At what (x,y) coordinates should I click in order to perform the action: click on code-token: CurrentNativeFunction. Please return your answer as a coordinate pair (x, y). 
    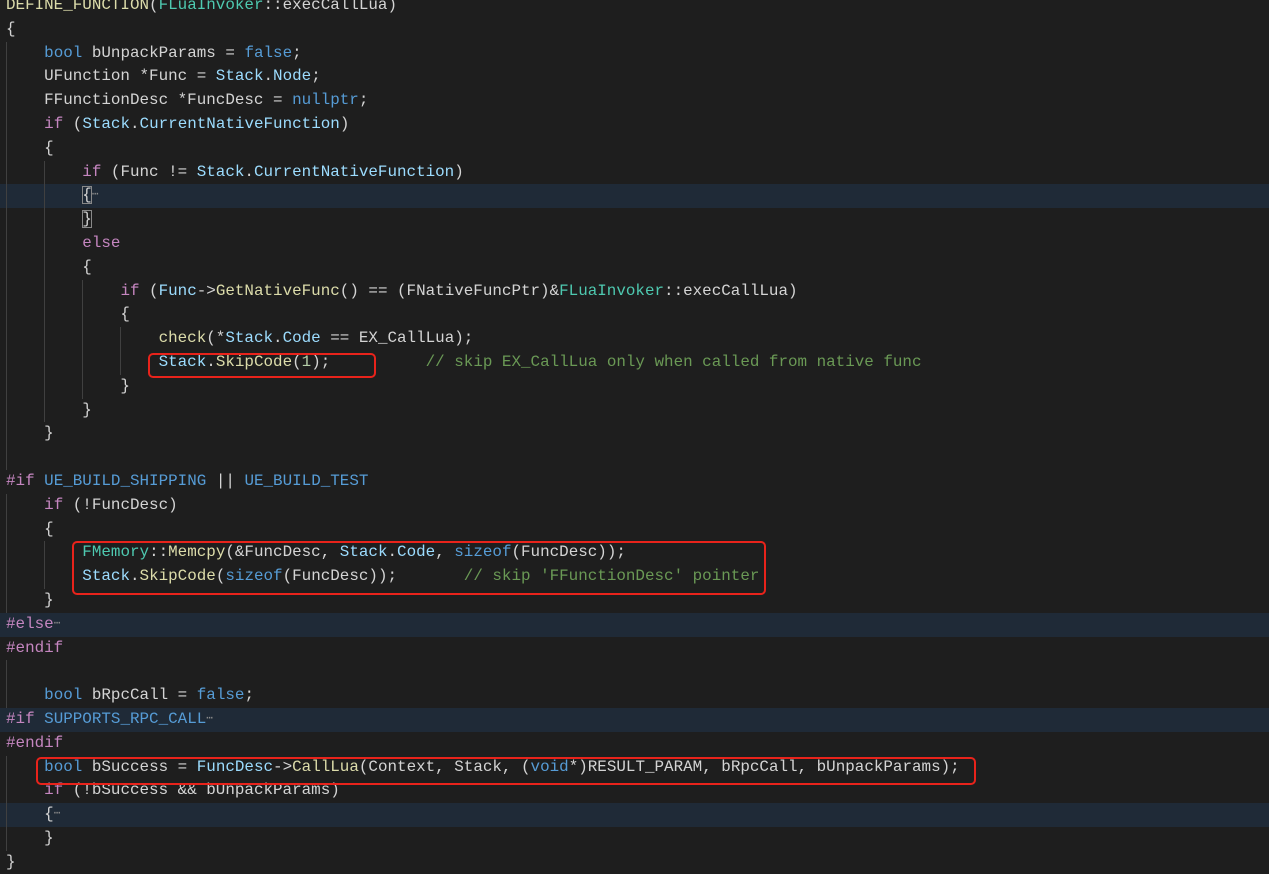
    Looking at the image, I should click on (239, 123).